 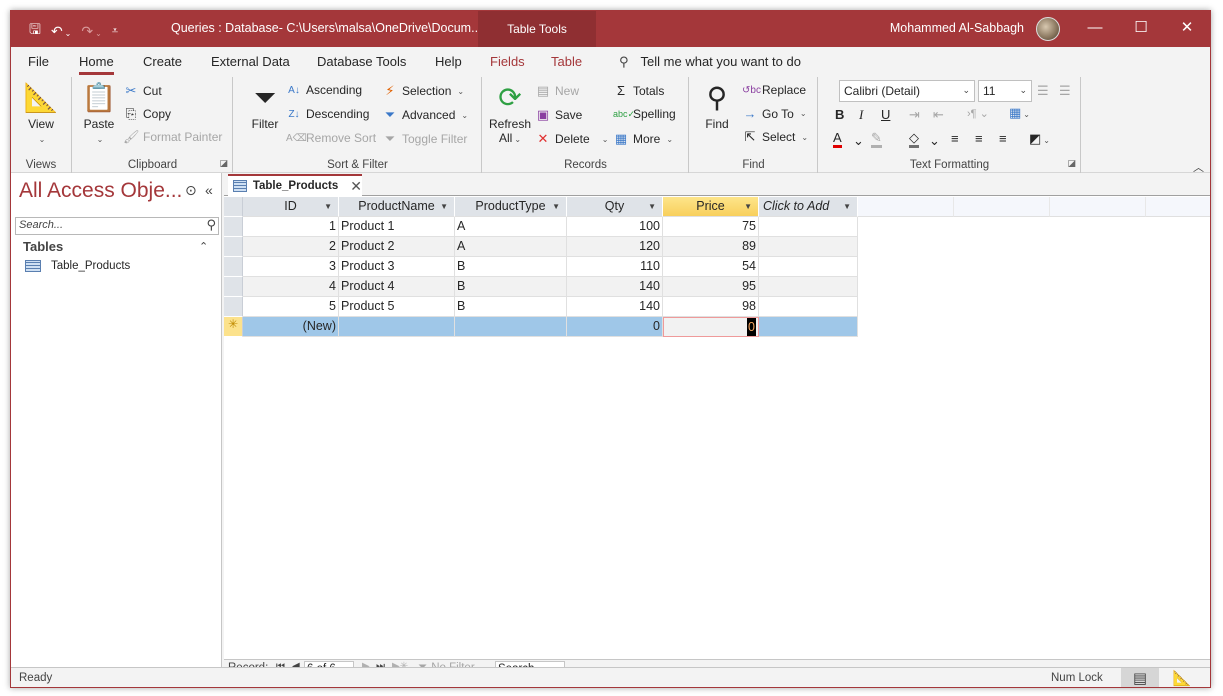 I want to click on search-icon: ⚲, so click(x=211, y=225).